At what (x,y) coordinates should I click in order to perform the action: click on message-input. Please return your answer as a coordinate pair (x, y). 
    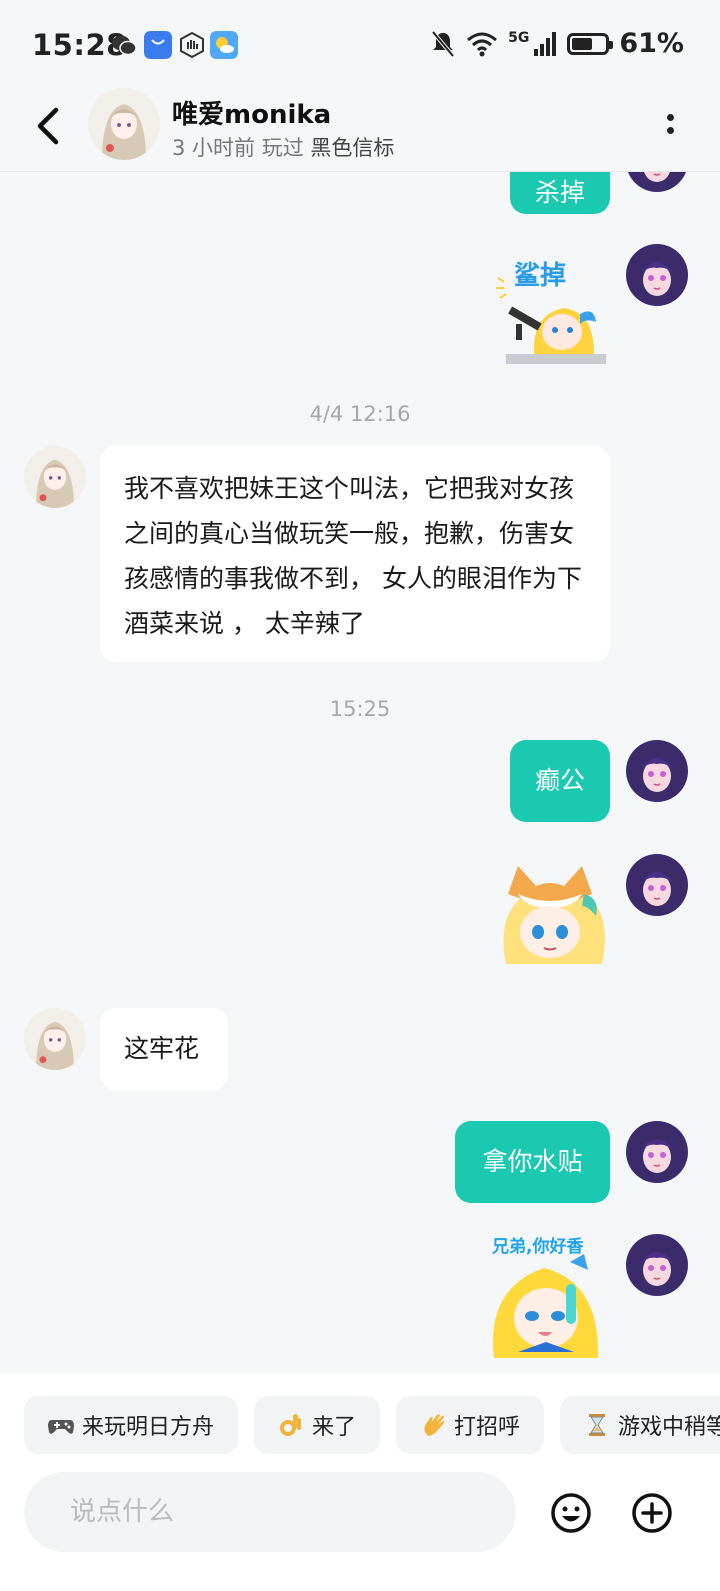
    Looking at the image, I should click on (270, 1512).